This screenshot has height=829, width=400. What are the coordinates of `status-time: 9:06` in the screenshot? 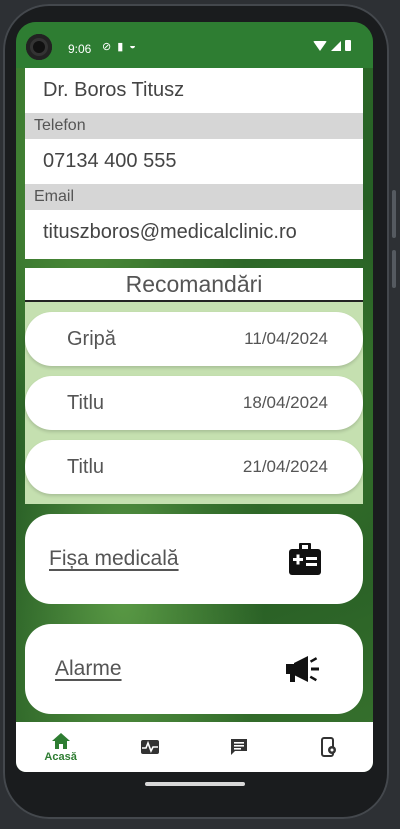 It's located at (80, 49).